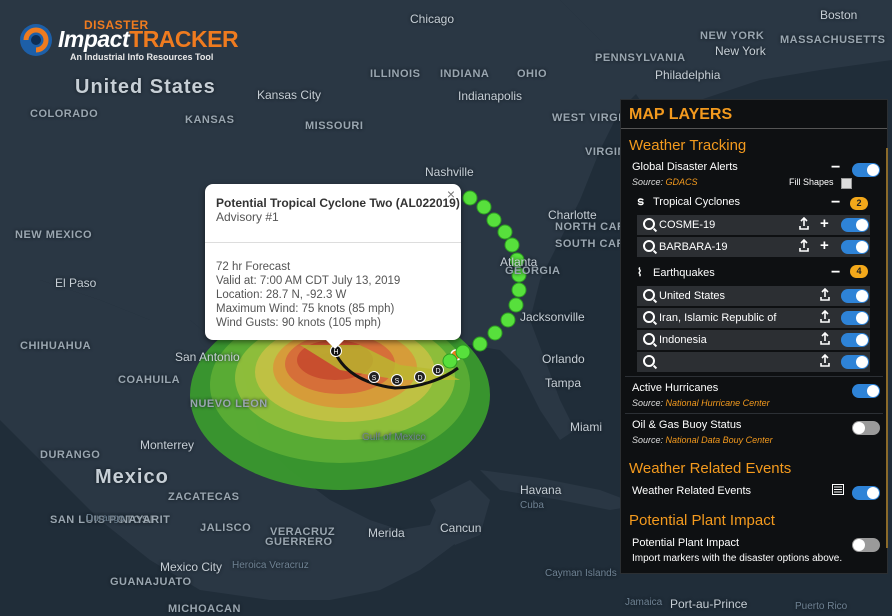 The height and width of the screenshot is (616, 892). What do you see at coordinates (675, 388) in the screenshot?
I see `hurricanes-label: Active Hurricanes` at bounding box center [675, 388].